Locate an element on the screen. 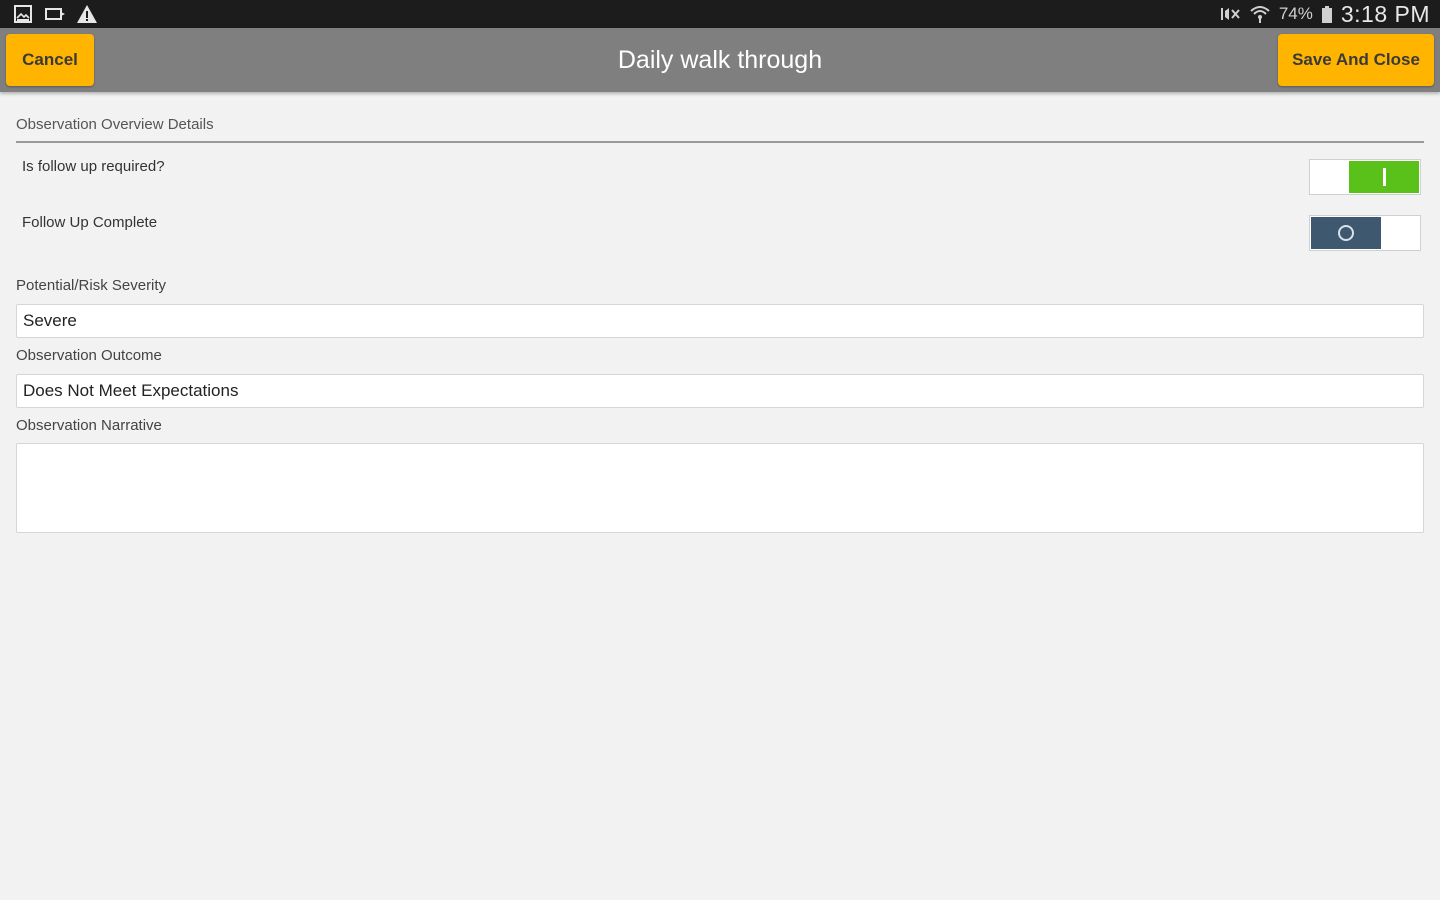 This screenshot has height=900, width=1440. cancel-button: Cancel is located at coordinates (50, 60).